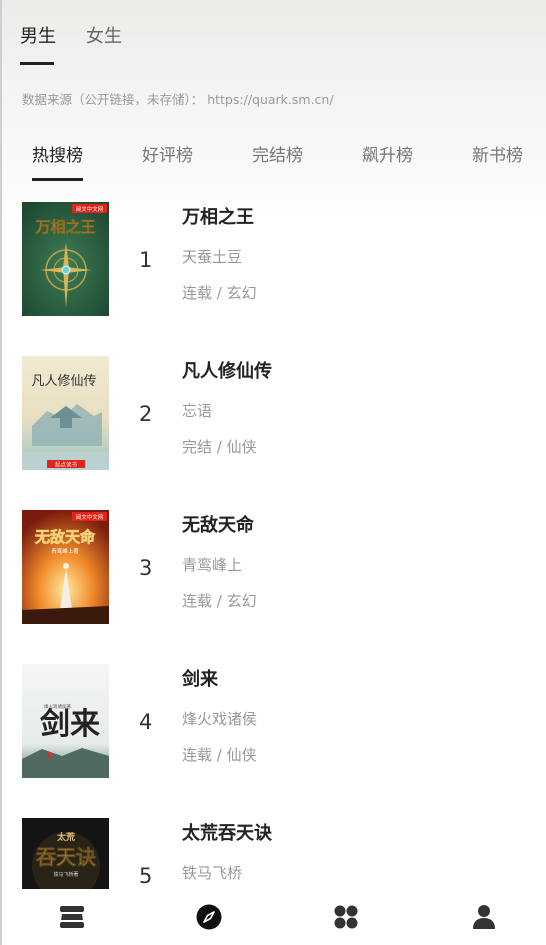 The image size is (546, 945). Describe the element at coordinates (387, 153) in the screenshot. I see `tab-rising: 飙升榜` at that location.